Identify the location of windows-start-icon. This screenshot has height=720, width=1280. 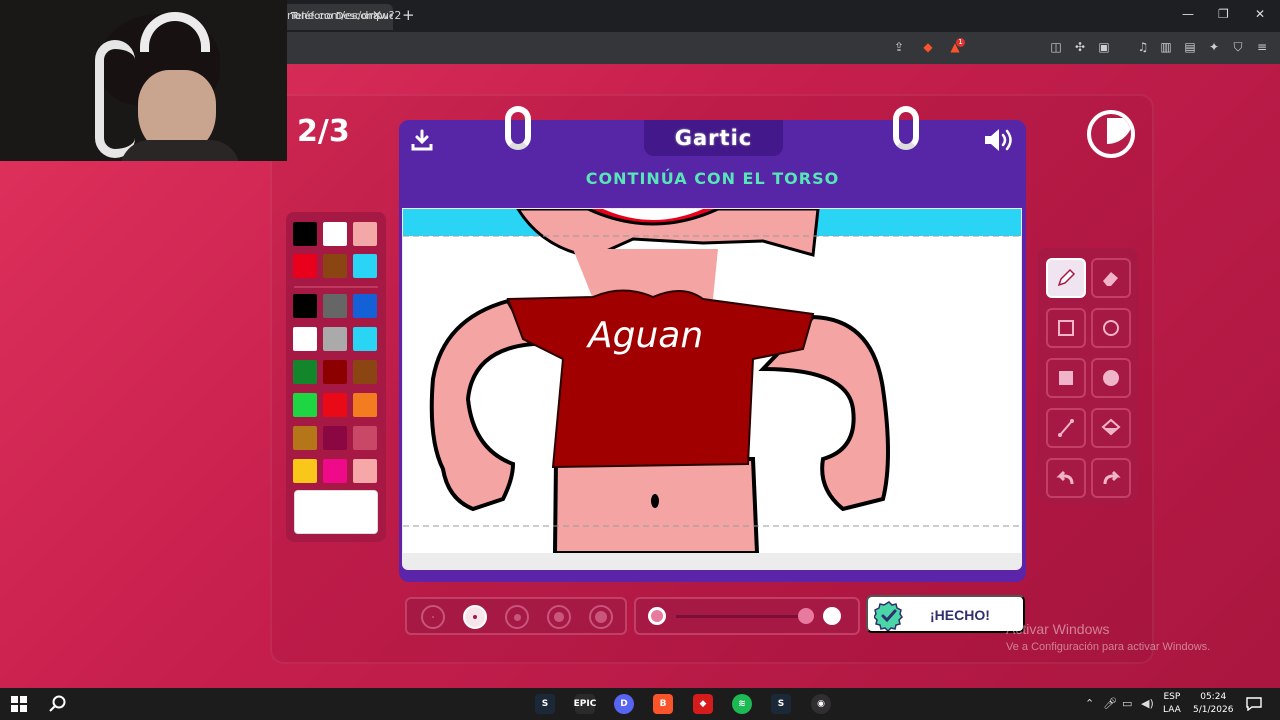
(19, 704).